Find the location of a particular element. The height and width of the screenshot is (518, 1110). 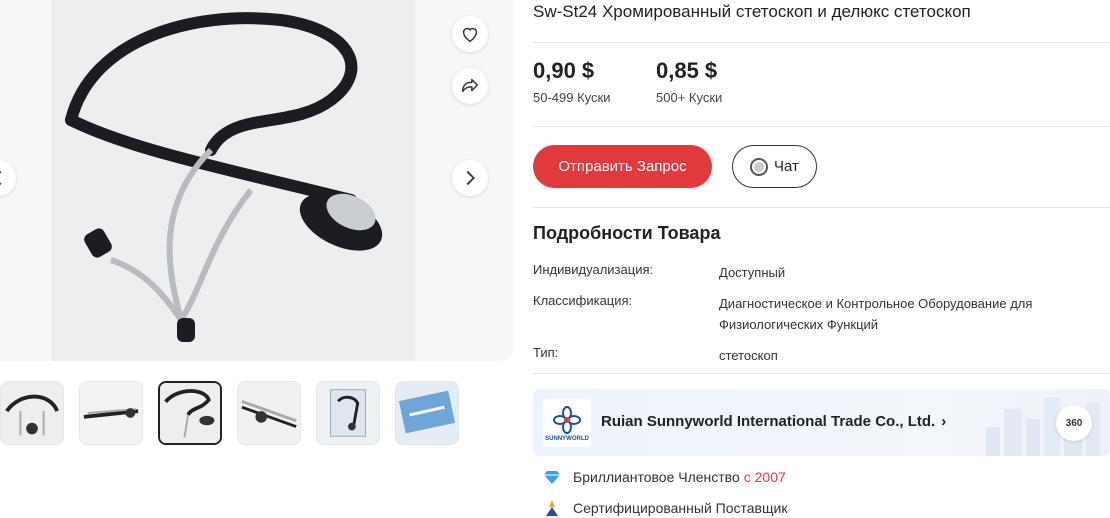

thumbnail-active is located at coordinates (190, 413).